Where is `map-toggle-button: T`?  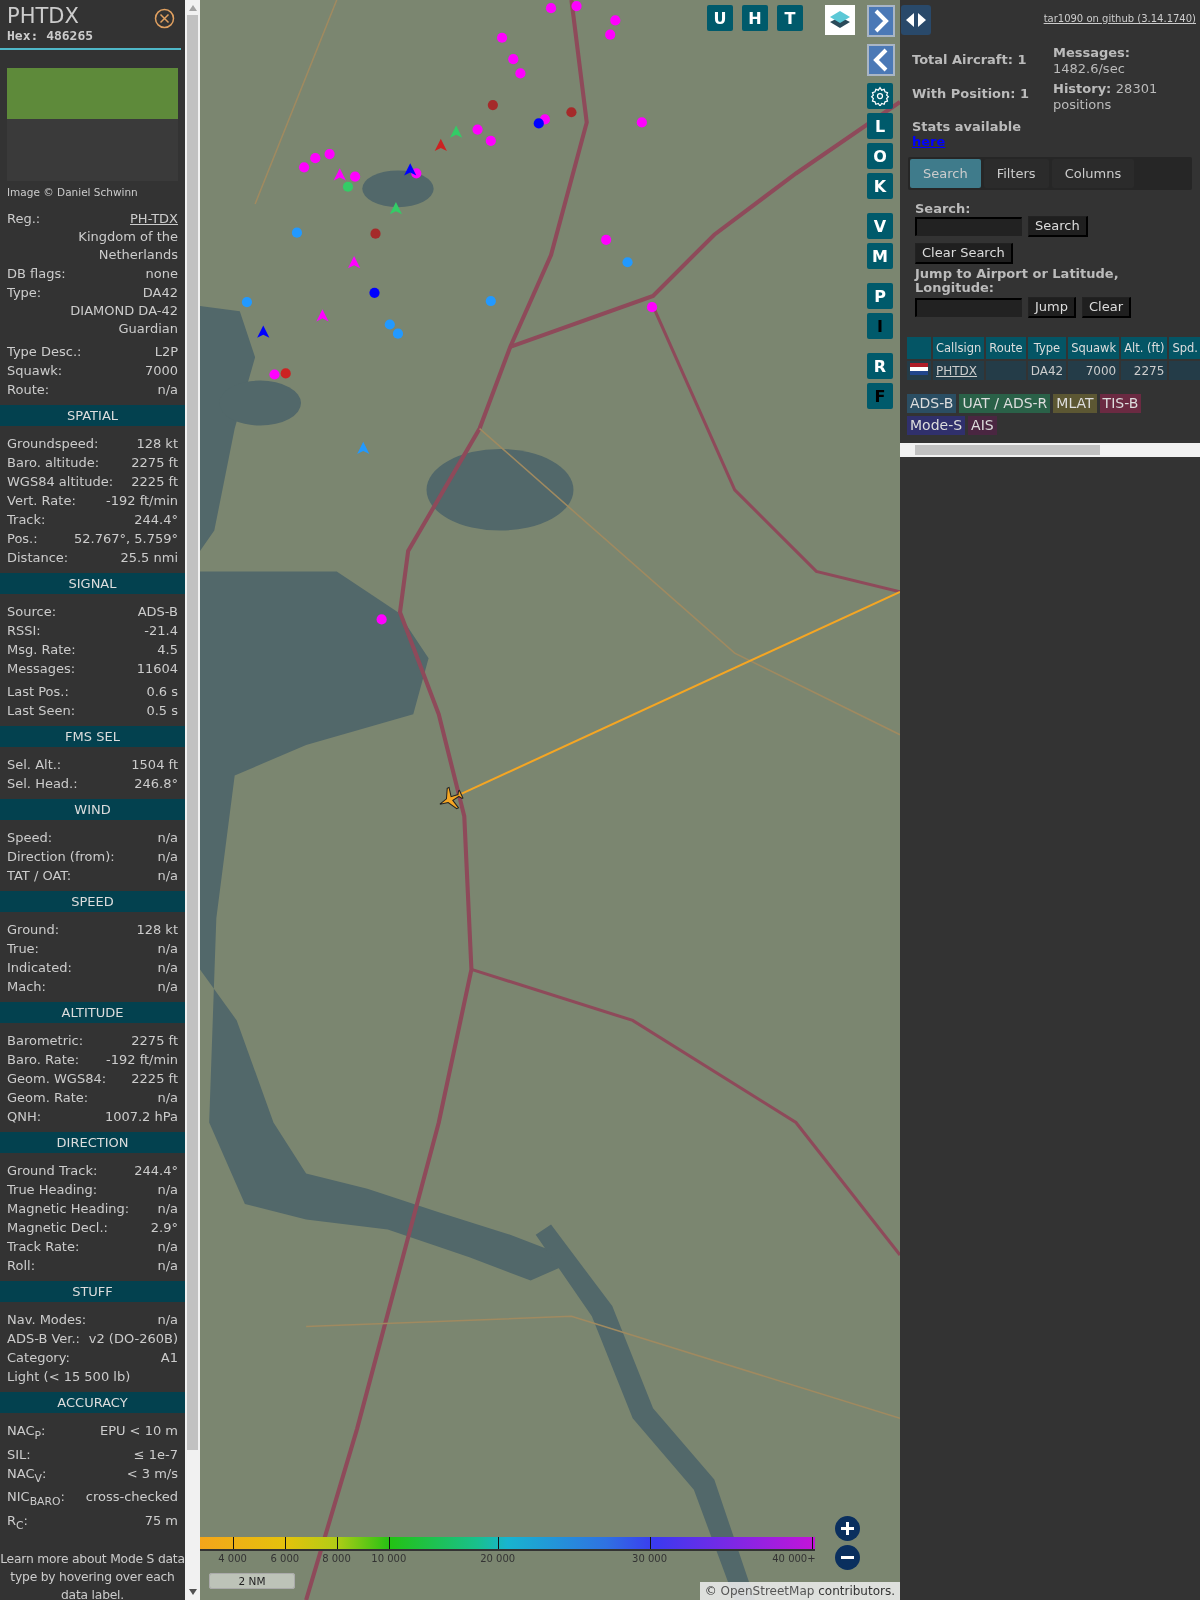 map-toggle-button: T is located at coordinates (790, 18).